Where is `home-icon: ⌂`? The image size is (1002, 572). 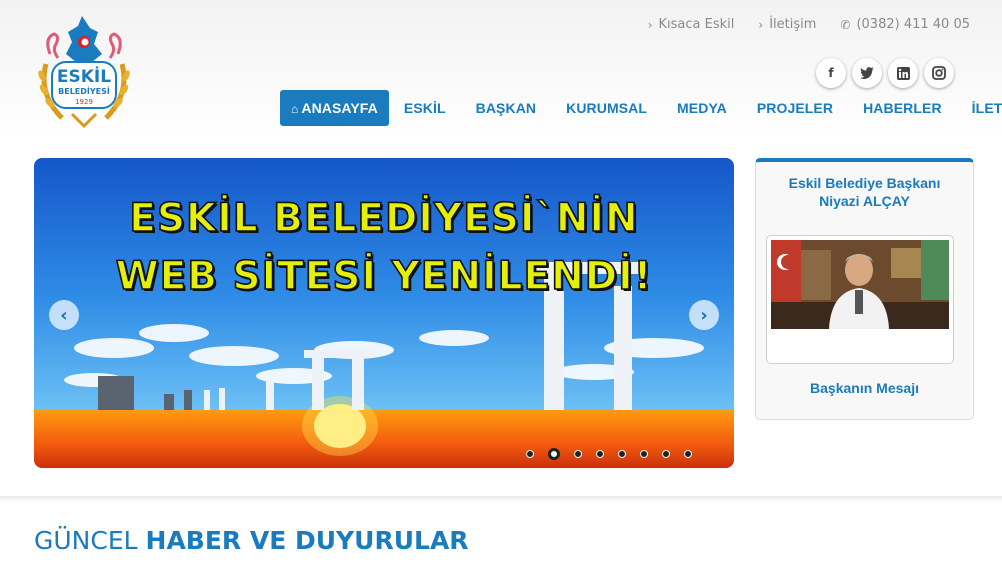 home-icon: ⌂ is located at coordinates (295, 109).